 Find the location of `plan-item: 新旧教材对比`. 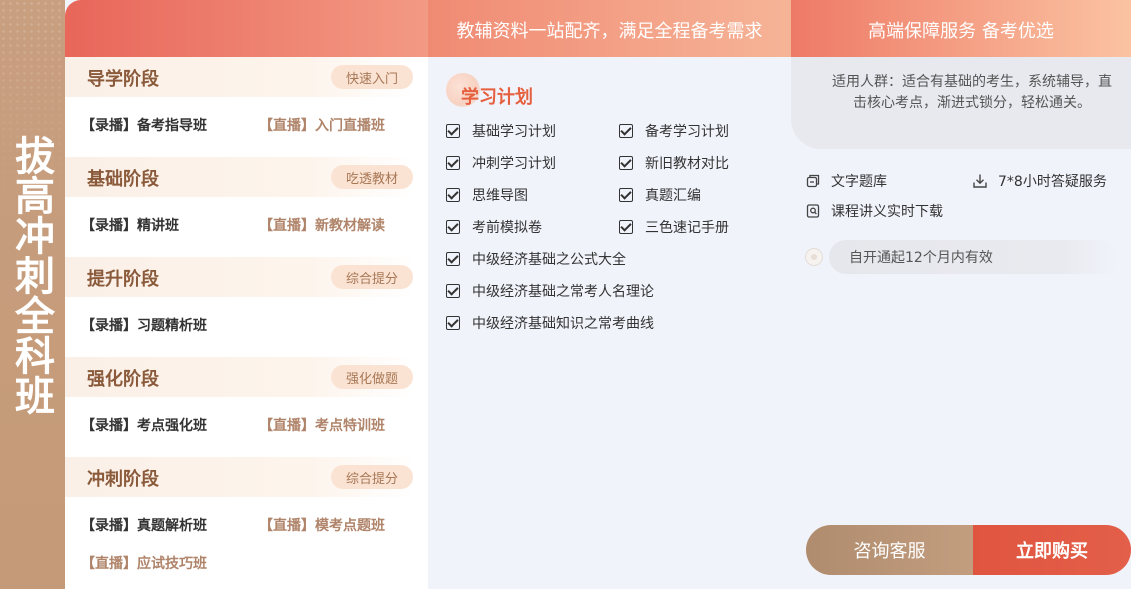

plan-item: 新旧教材对比 is located at coordinates (674, 163).